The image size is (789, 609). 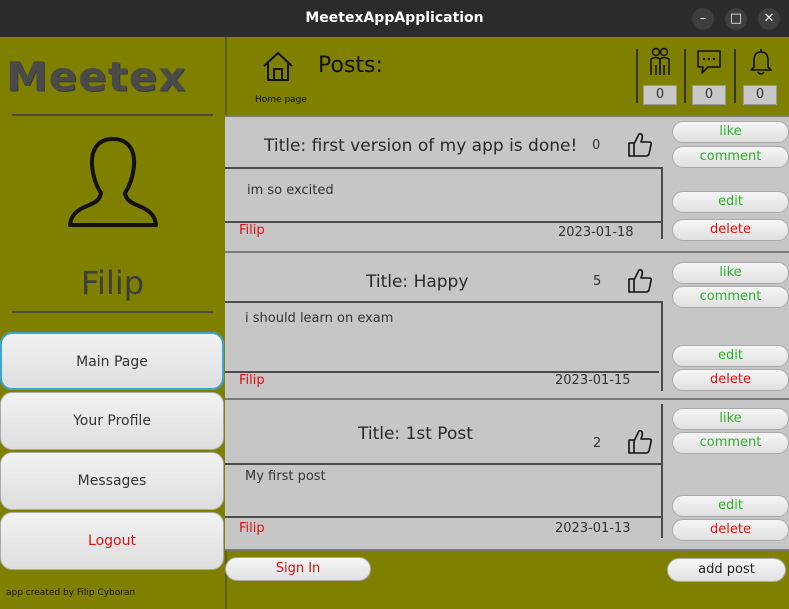 I want to click on post-body: My first post, so click(x=285, y=476).